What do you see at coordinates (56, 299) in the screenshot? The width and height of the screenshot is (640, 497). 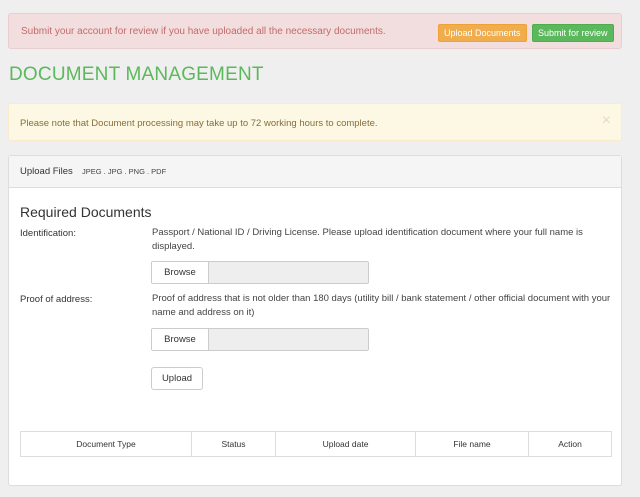 I see `proof-of-address-label: Proof of address:` at bounding box center [56, 299].